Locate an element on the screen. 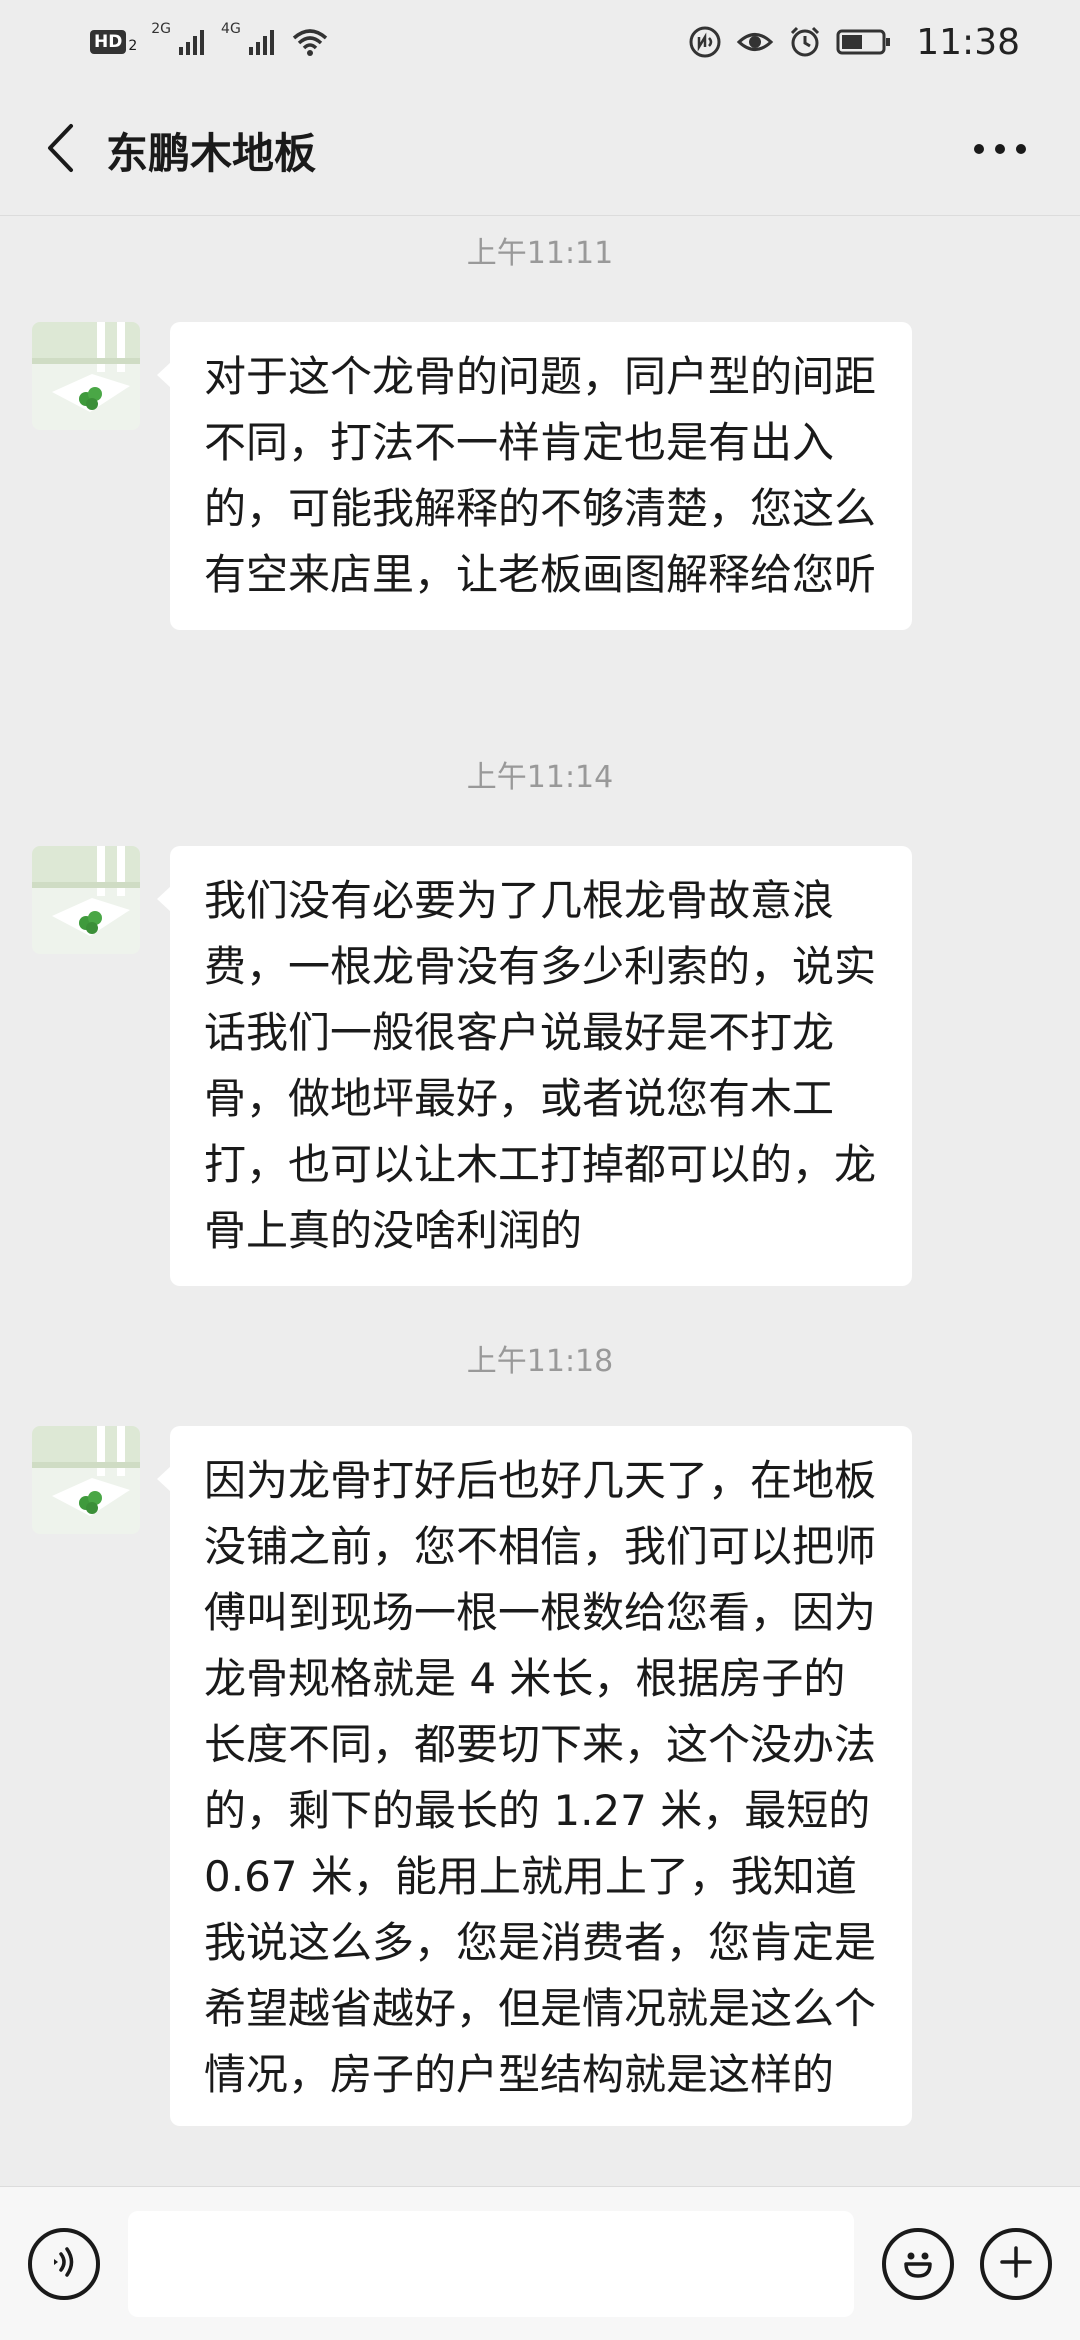  input-bar is located at coordinates (540, 2263).